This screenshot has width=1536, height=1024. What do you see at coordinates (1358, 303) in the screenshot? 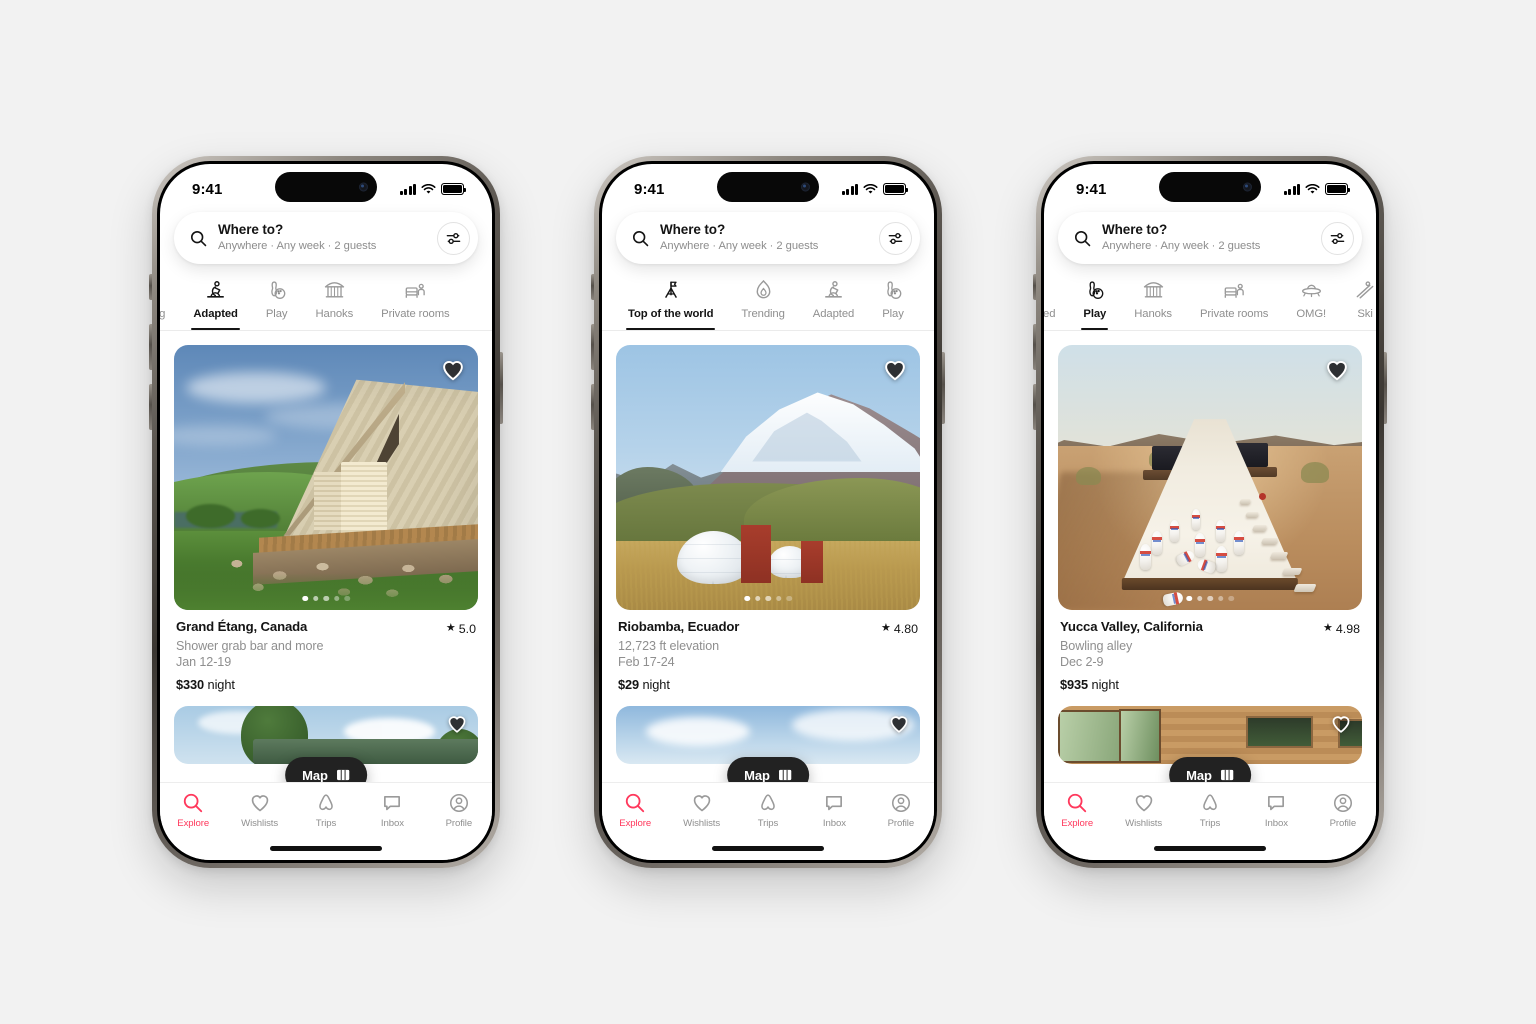
I see `category-tab-ski: Ski` at bounding box center [1358, 303].